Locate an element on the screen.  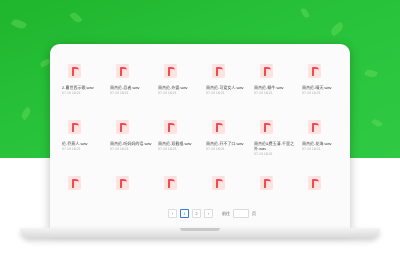
file-tile: 周杰伦-晴天.wav 07-19 18:21 is located at coordinates (320, 82).